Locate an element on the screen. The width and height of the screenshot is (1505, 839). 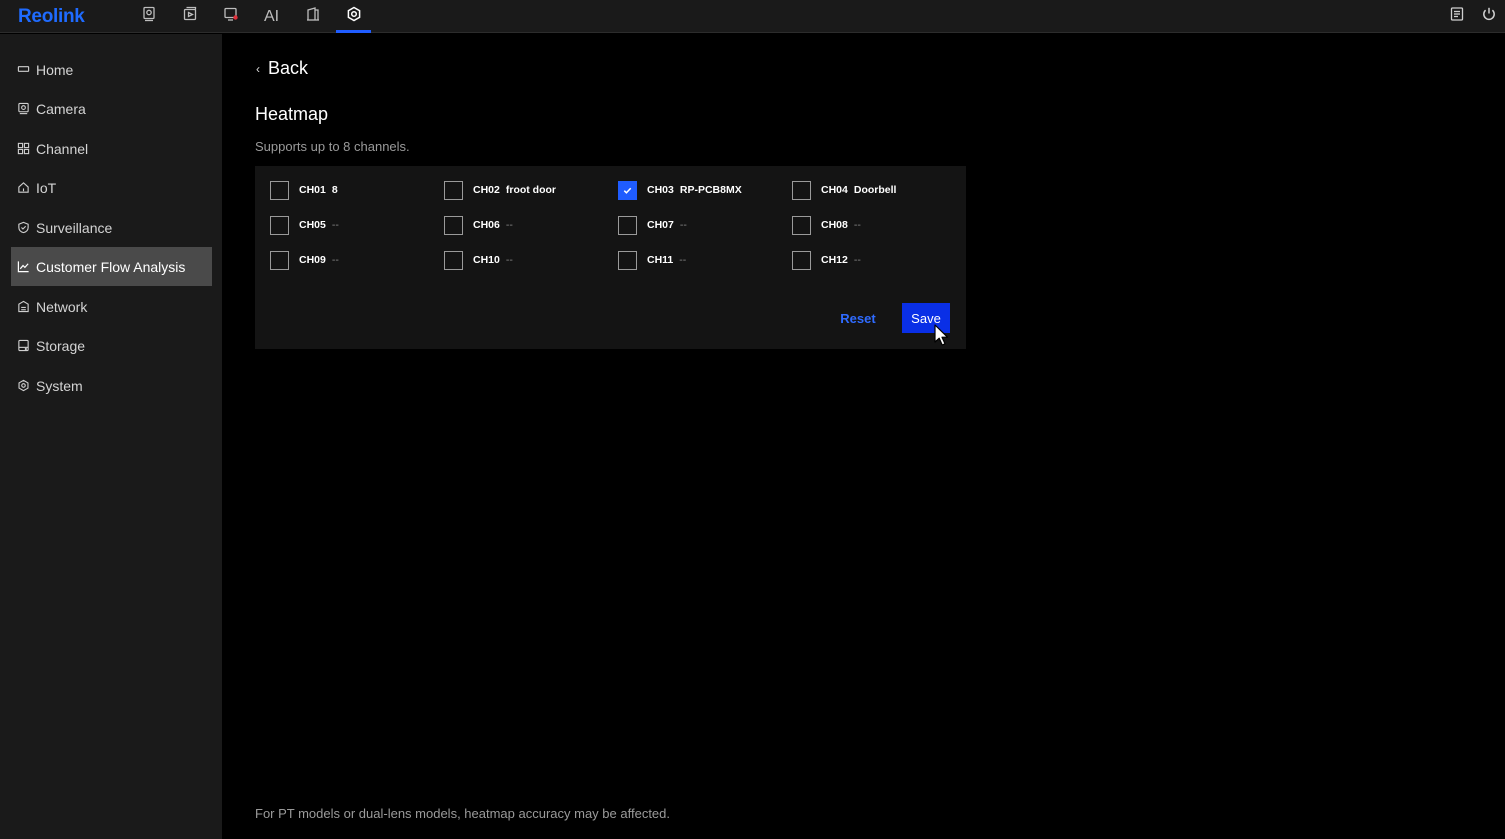
channel-code: CH03 is located at coordinates (660, 190).